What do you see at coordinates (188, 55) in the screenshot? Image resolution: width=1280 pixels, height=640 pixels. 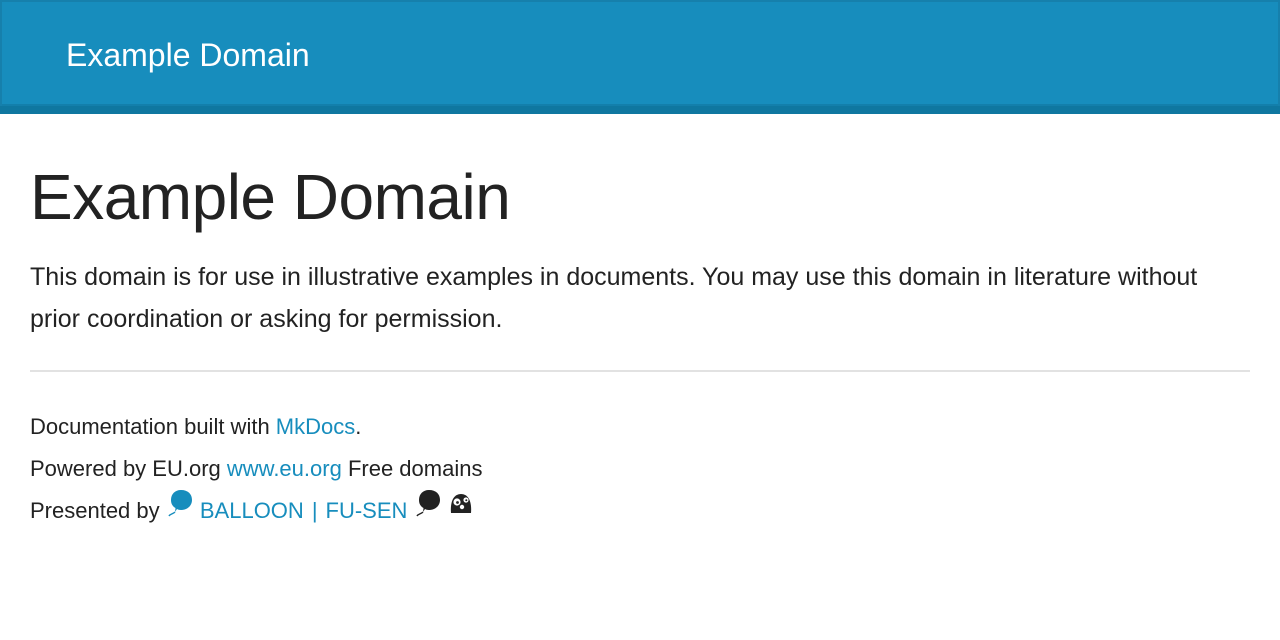 I see `site-name-link: Example Domain` at bounding box center [188, 55].